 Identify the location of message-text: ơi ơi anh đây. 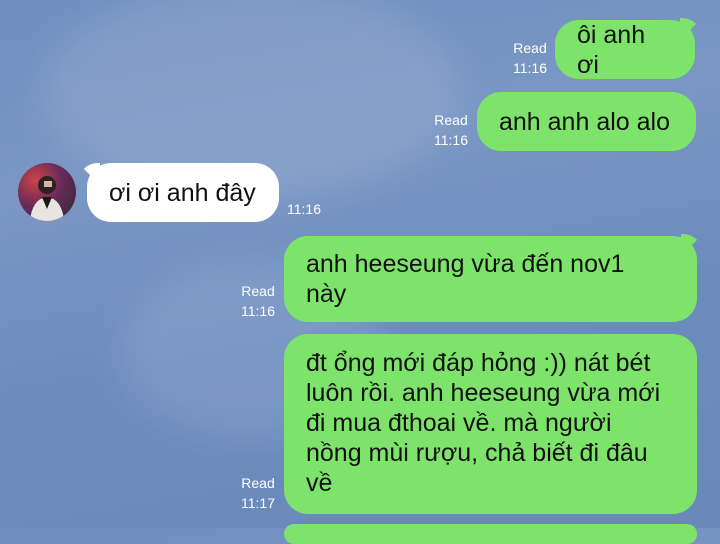
(182, 192).